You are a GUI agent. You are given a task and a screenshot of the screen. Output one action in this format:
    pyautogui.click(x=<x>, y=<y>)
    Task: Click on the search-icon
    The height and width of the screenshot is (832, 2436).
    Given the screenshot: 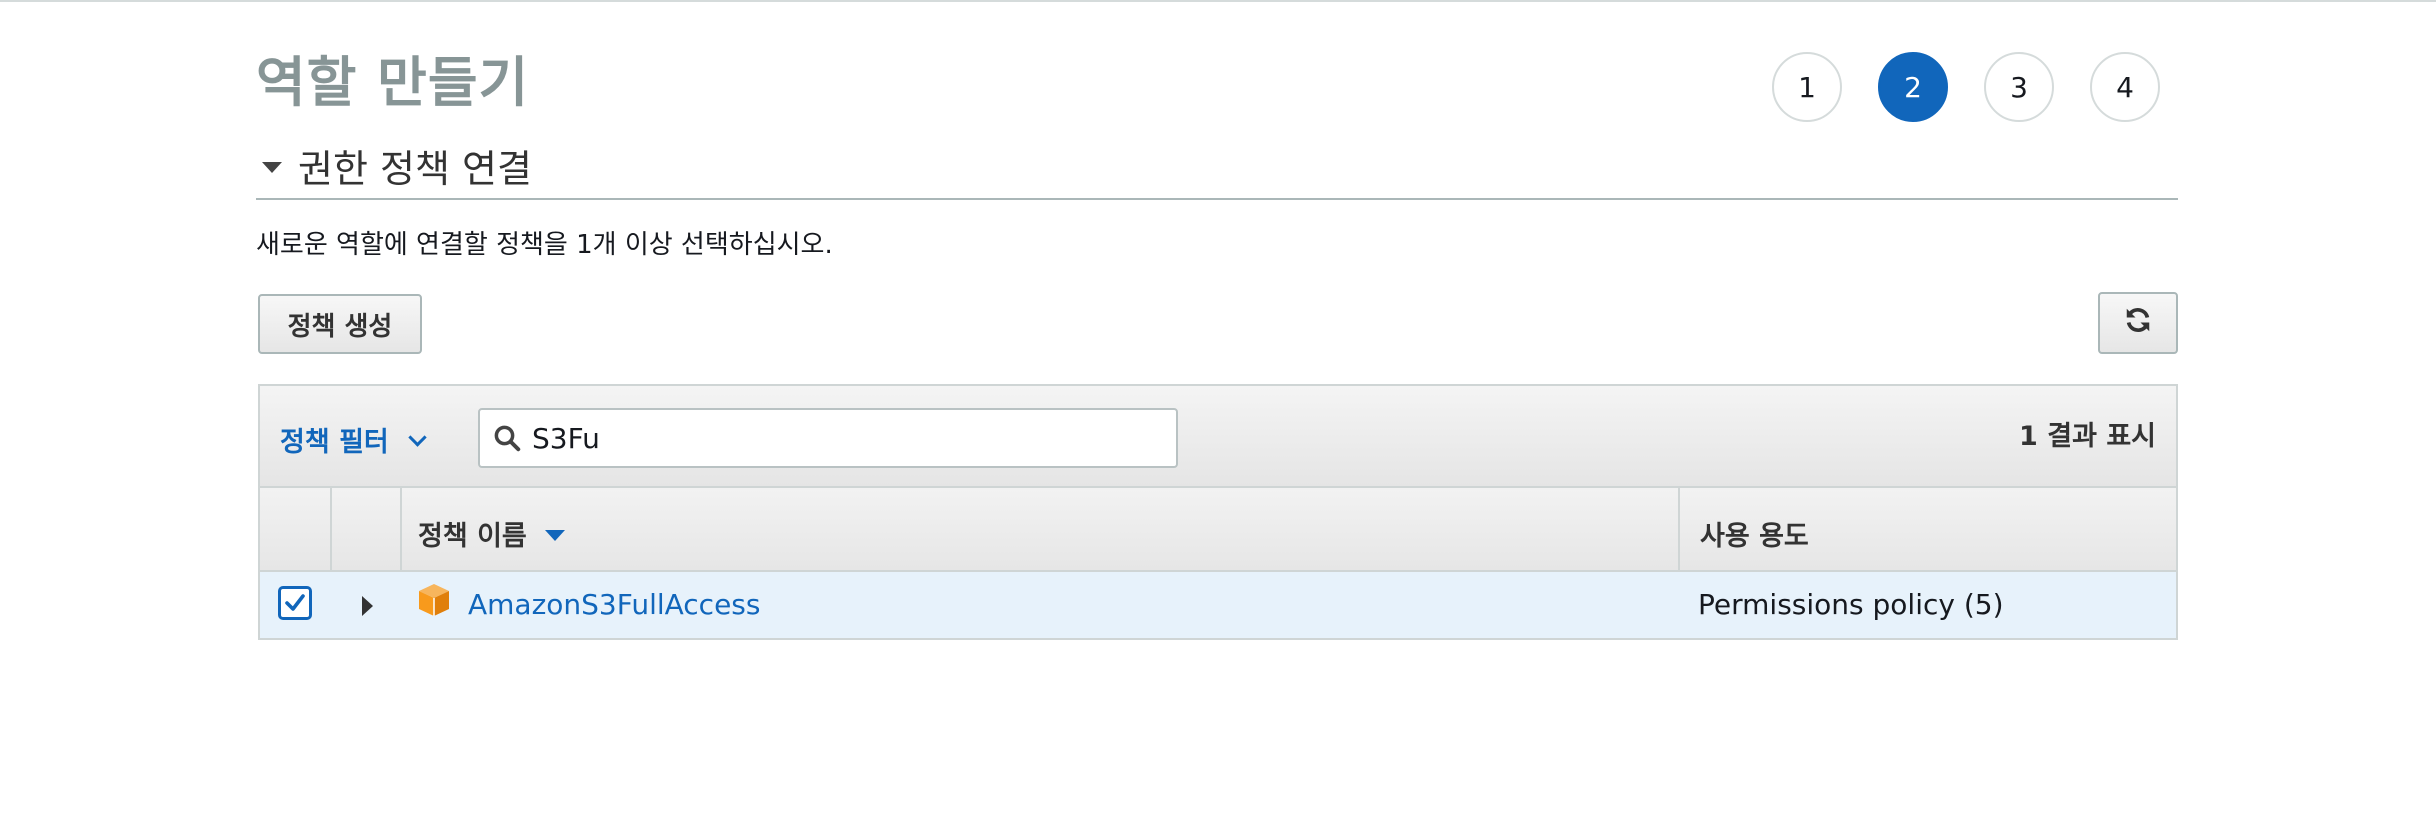 What is the action you would take?
    pyautogui.click(x=507, y=438)
    